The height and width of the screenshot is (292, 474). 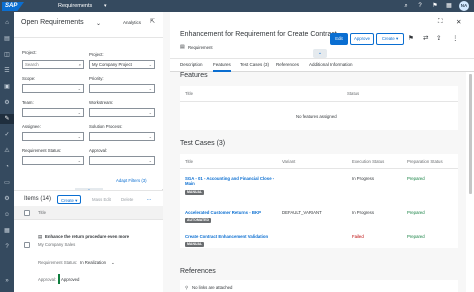 I want to click on more-icon: ···, so click(x=149, y=199).